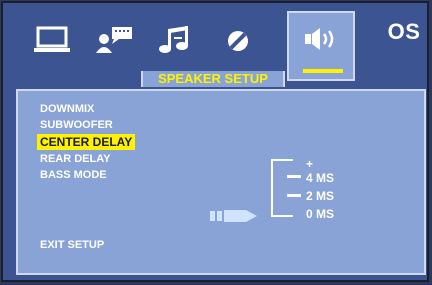  I want to click on active-tab-underline, so click(323, 71).